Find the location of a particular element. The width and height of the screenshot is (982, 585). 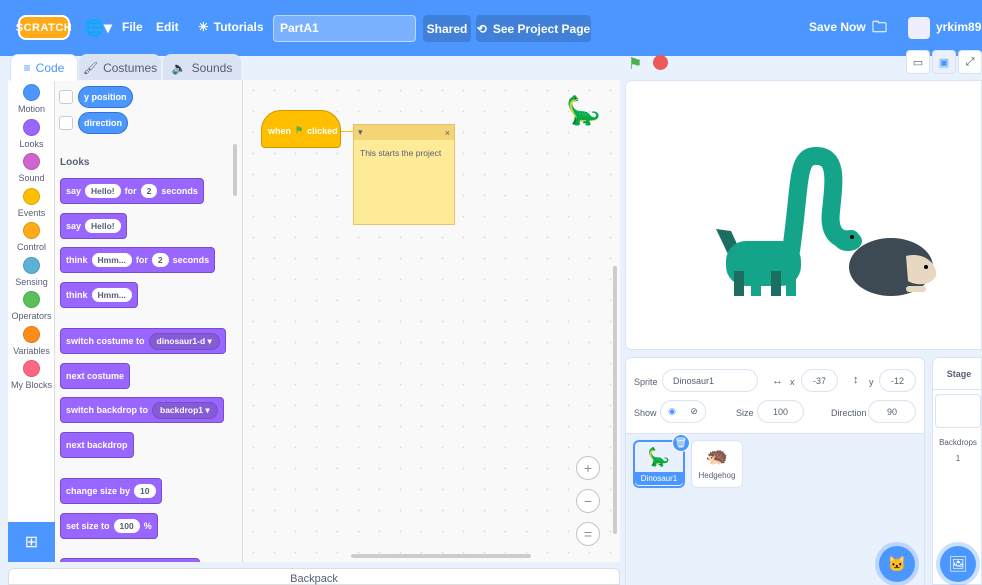

sprite-name-input: Dinosaur1 is located at coordinates (710, 380).